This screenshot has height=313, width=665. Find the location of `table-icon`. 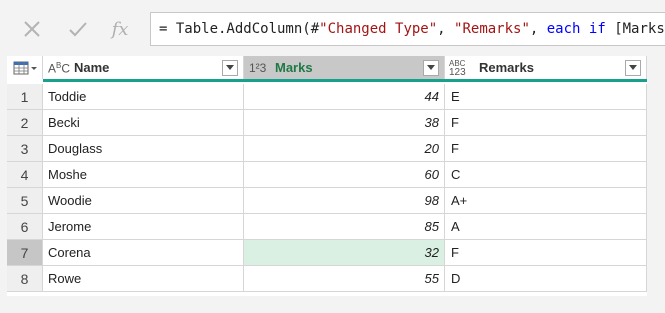

table-icon is located at coordinates (25, 67).